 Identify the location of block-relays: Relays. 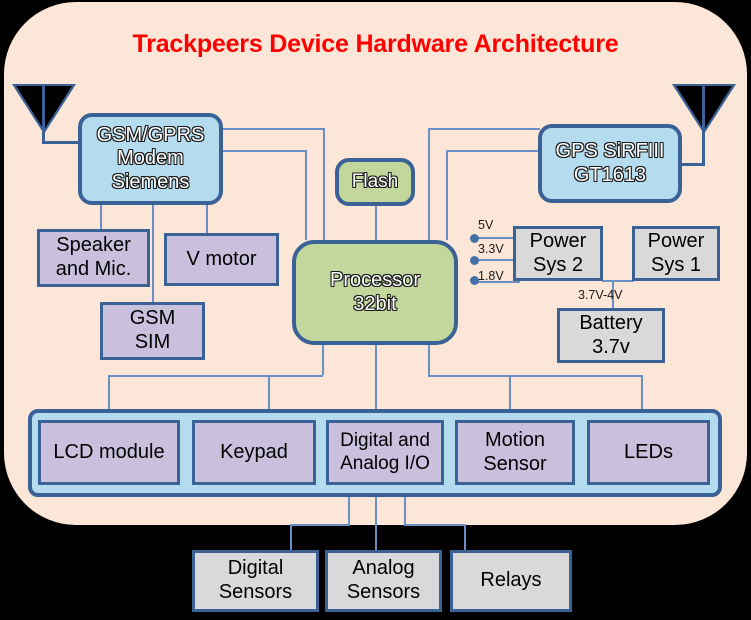
(511, 581).